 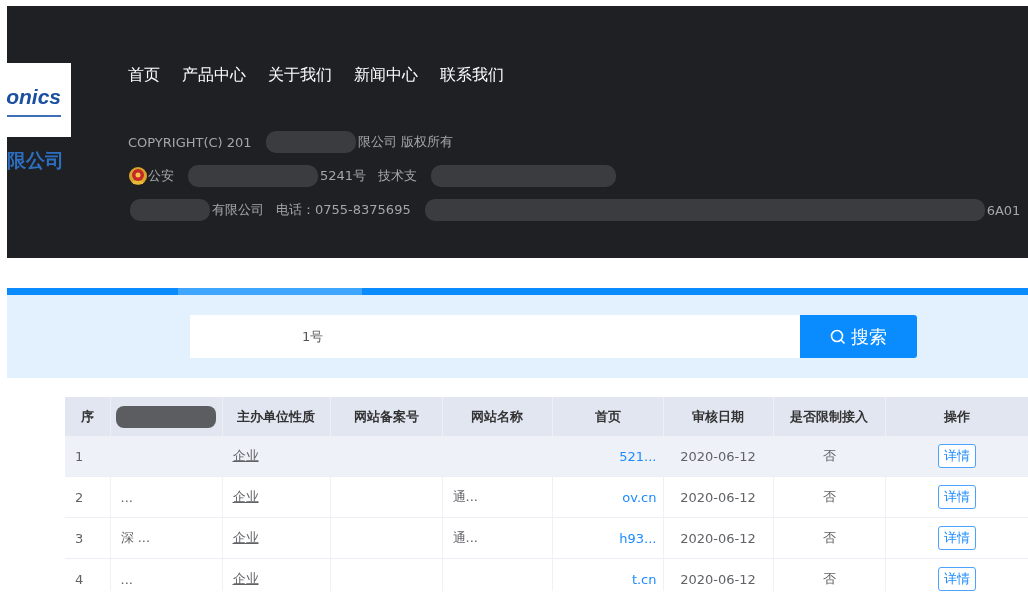 I want to click on footer-text: 6A01, so click(x=1003, y=210).